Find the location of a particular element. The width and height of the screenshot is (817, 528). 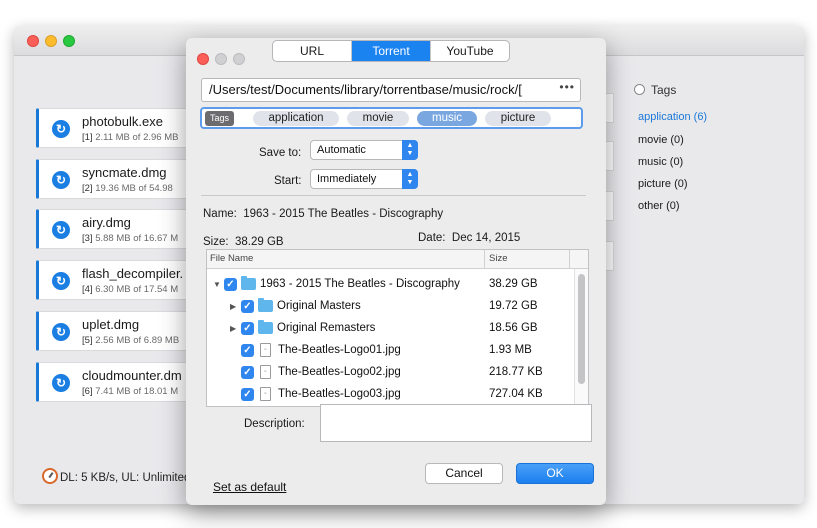

dialog-zoom-button is located at coordinates (239, 59).